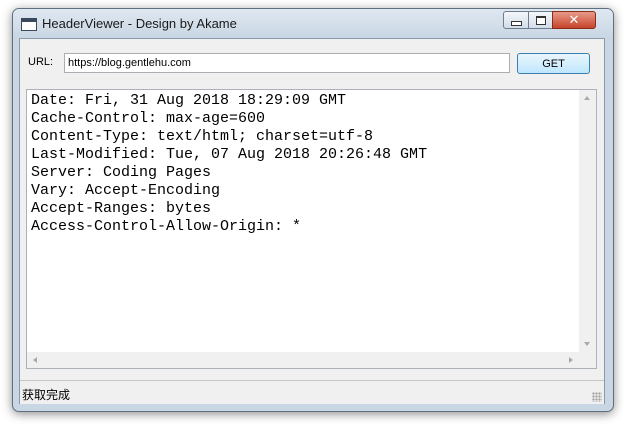 This screenshot has height=424, width=625. Describe the element at coordinates (571, 360) in the screenshot. I see `scroll-right-icon` at that location.